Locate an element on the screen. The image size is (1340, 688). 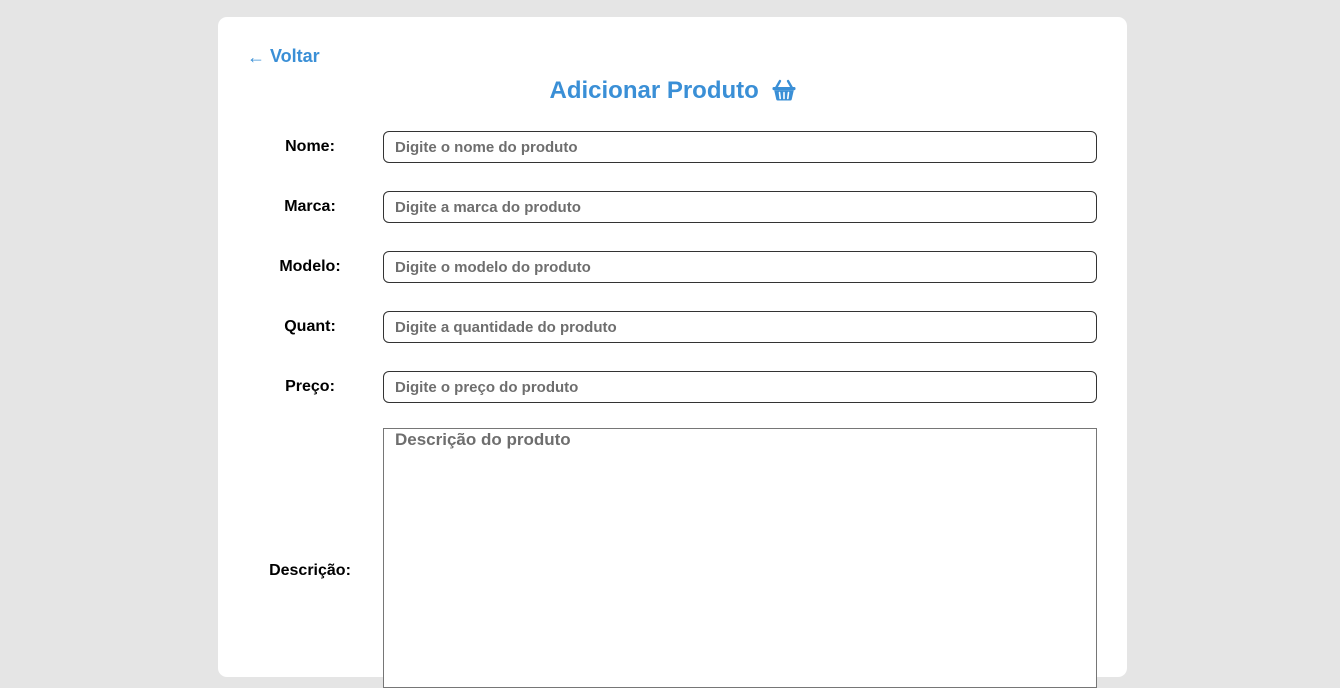
quant-input is located at coordinates (740, 327).